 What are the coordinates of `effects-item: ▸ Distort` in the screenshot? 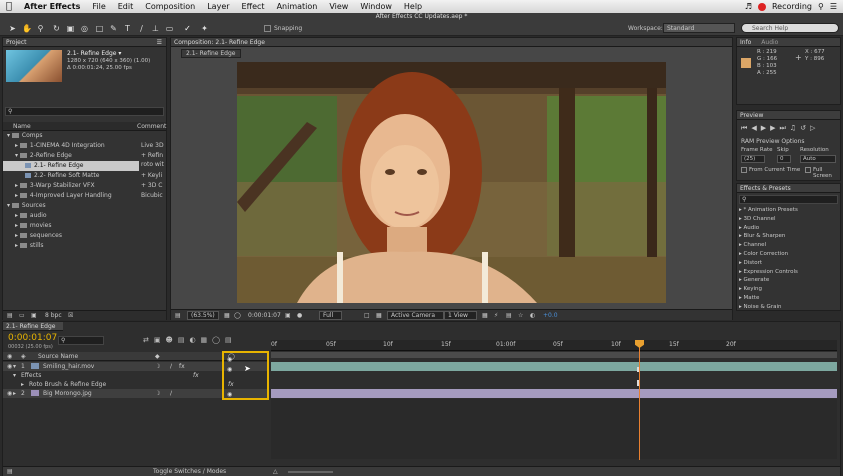 It's located at (788, 263).